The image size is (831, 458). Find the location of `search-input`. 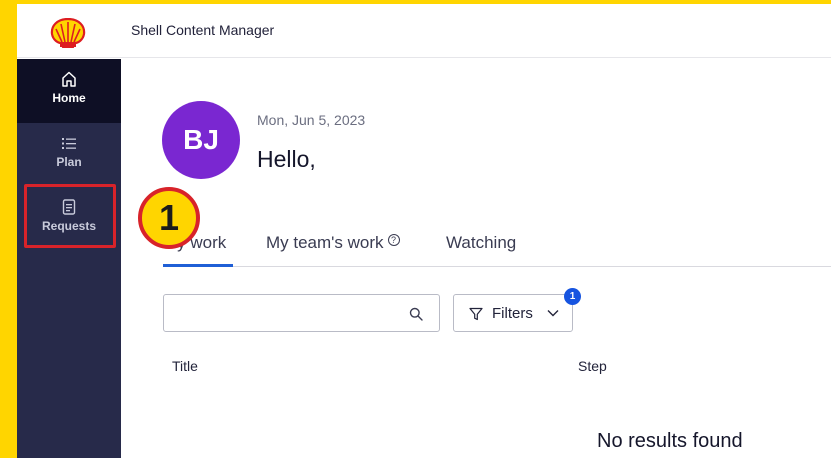

search-input is located at coordinates (282, 313).